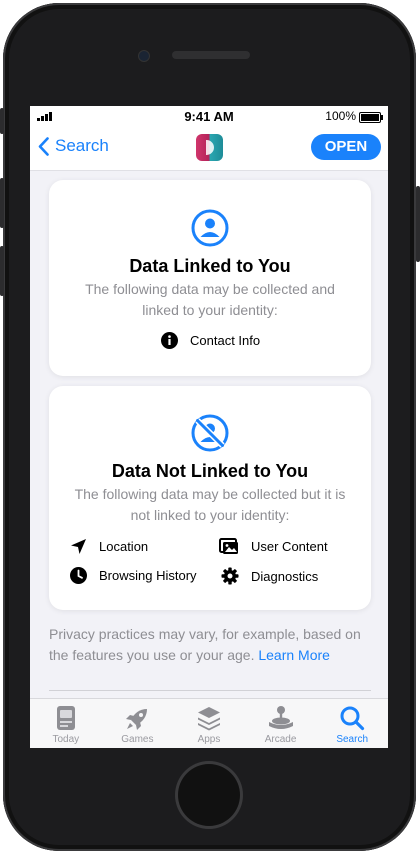 This screenshot has width=420, height=854. Describe the element at coordinates (285, 576) in the screenshot. I see `data-item-label: Diagnostics` at that location.